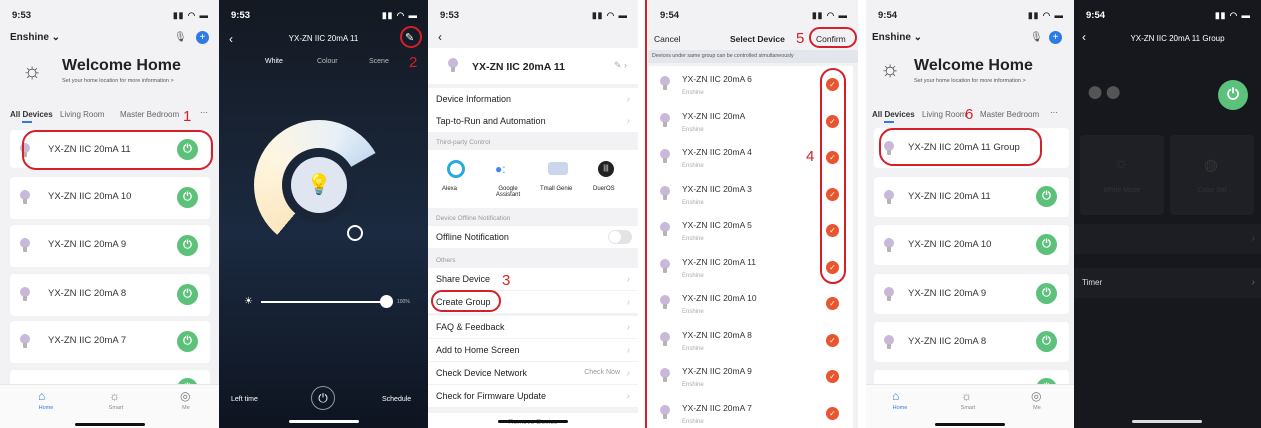 Image resolution: width=1261 pixels, height=428 pixels. What do you see at coordinates (558, 168) in the screenshot?
I see `tmall-genie-icon` at bounding box center [558, 168].